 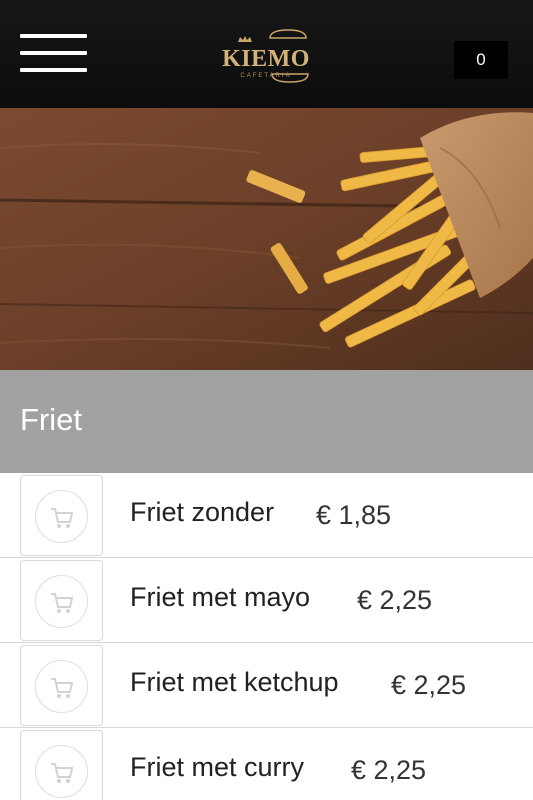 I want to click on category-header: Friet, so click(x=266, y=421).